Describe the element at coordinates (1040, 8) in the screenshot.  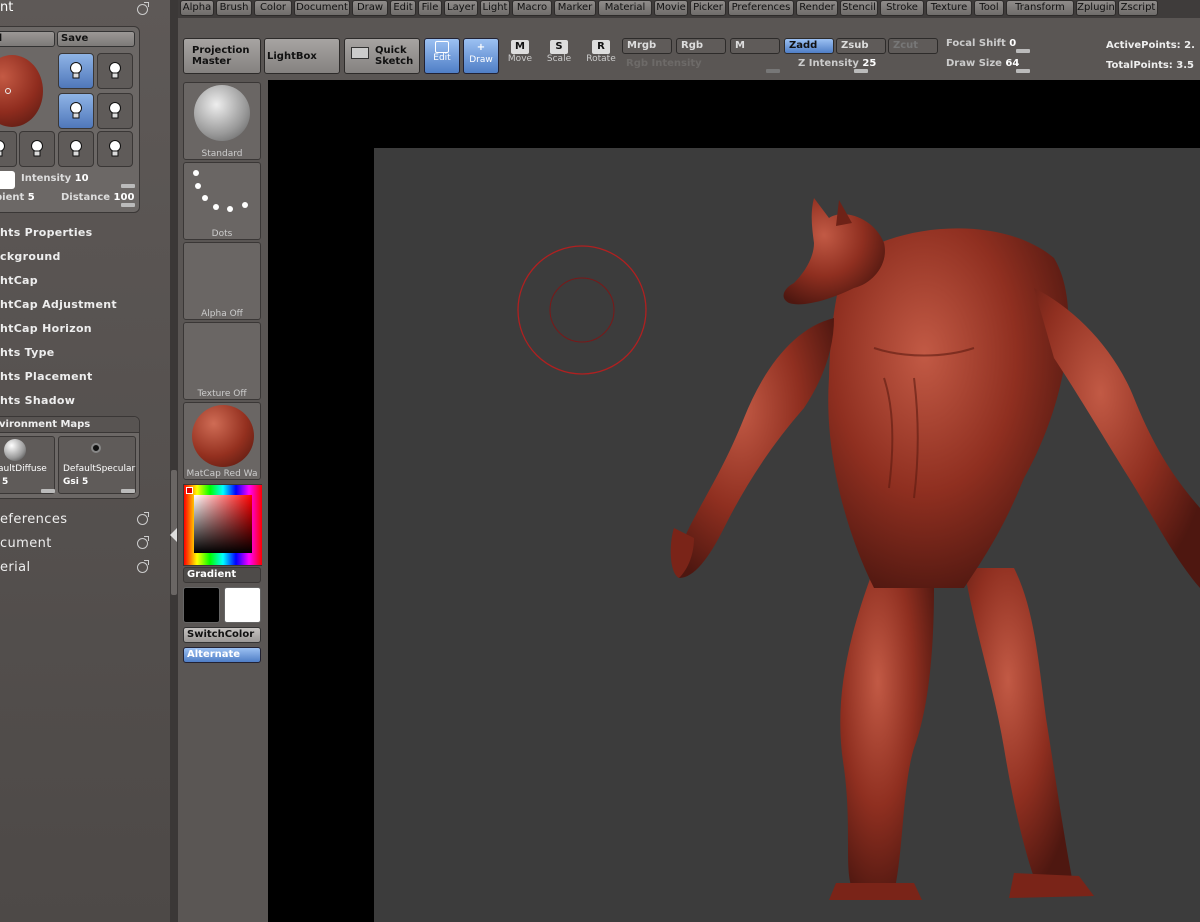
I see `menu-transform: Transform` at that location.